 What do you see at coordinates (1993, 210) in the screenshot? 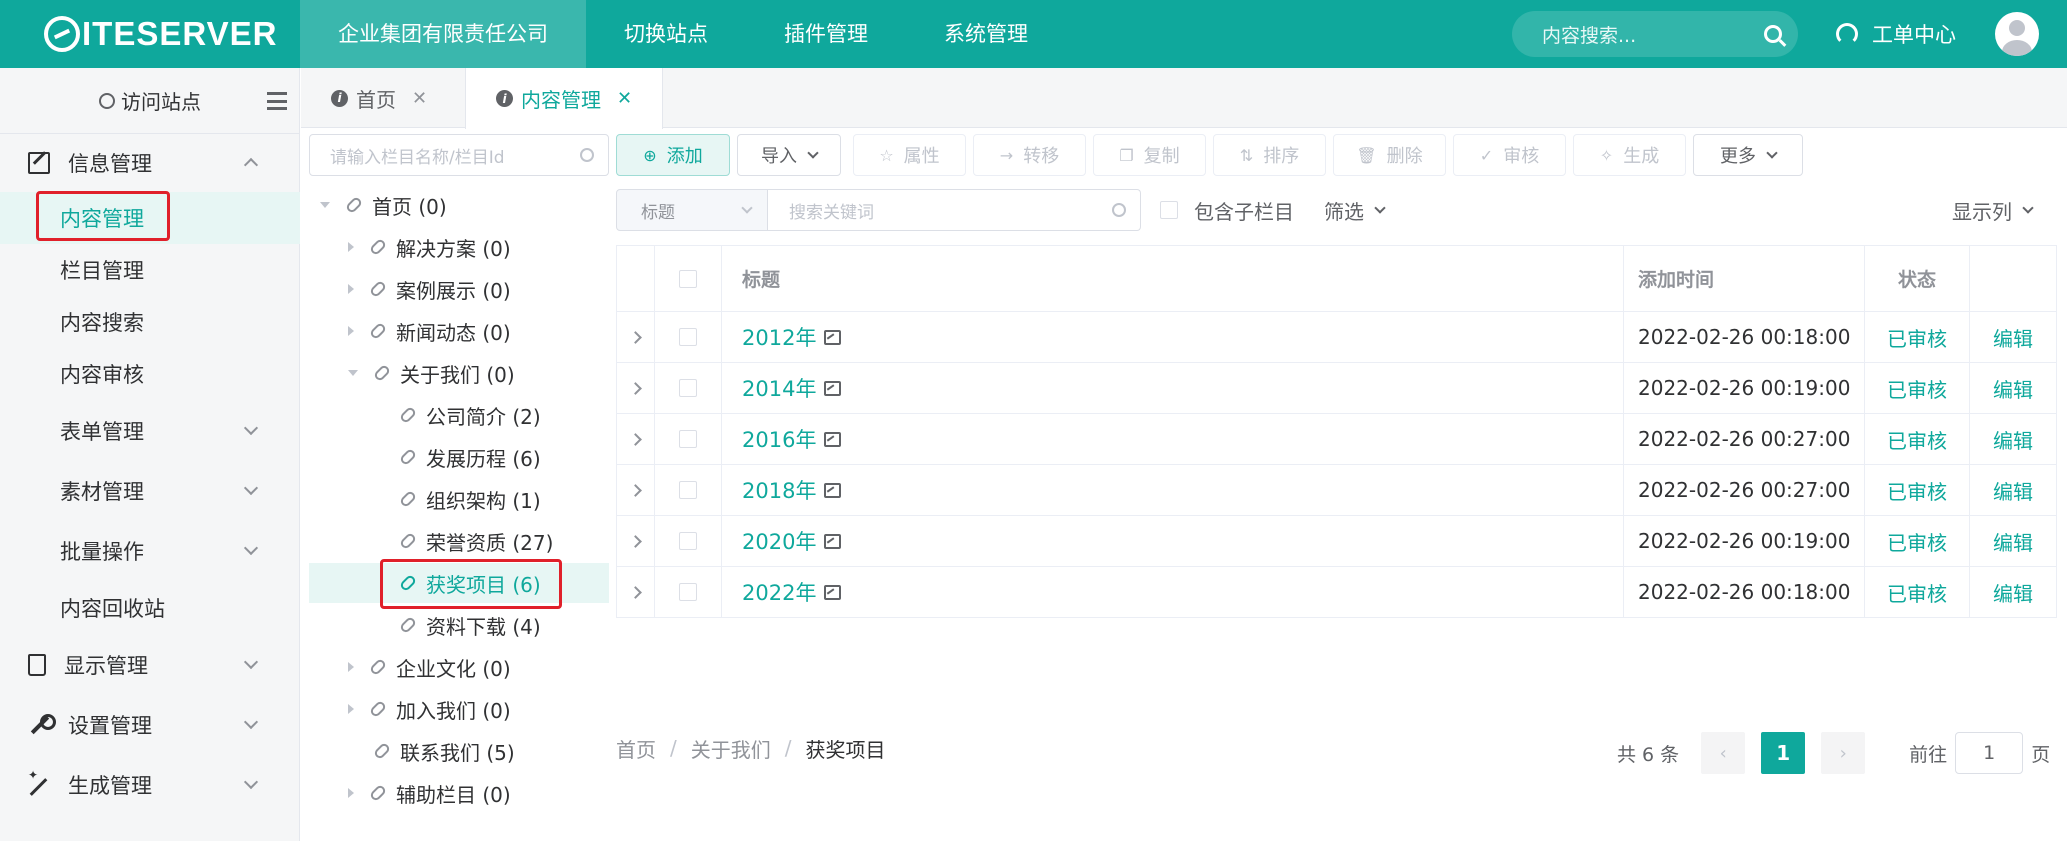
I see `display-columns-dropdown: 显示列` at bounding box center [1993, 210].